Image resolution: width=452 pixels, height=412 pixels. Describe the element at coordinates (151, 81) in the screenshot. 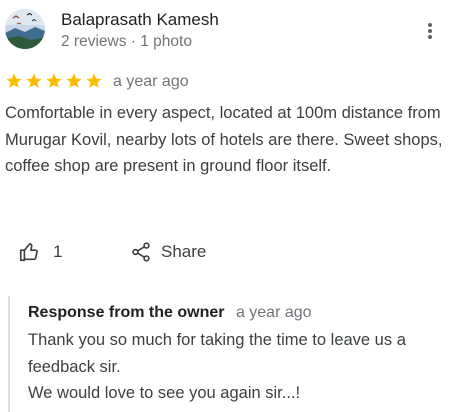

I see `review-date: a year ago` at that location.